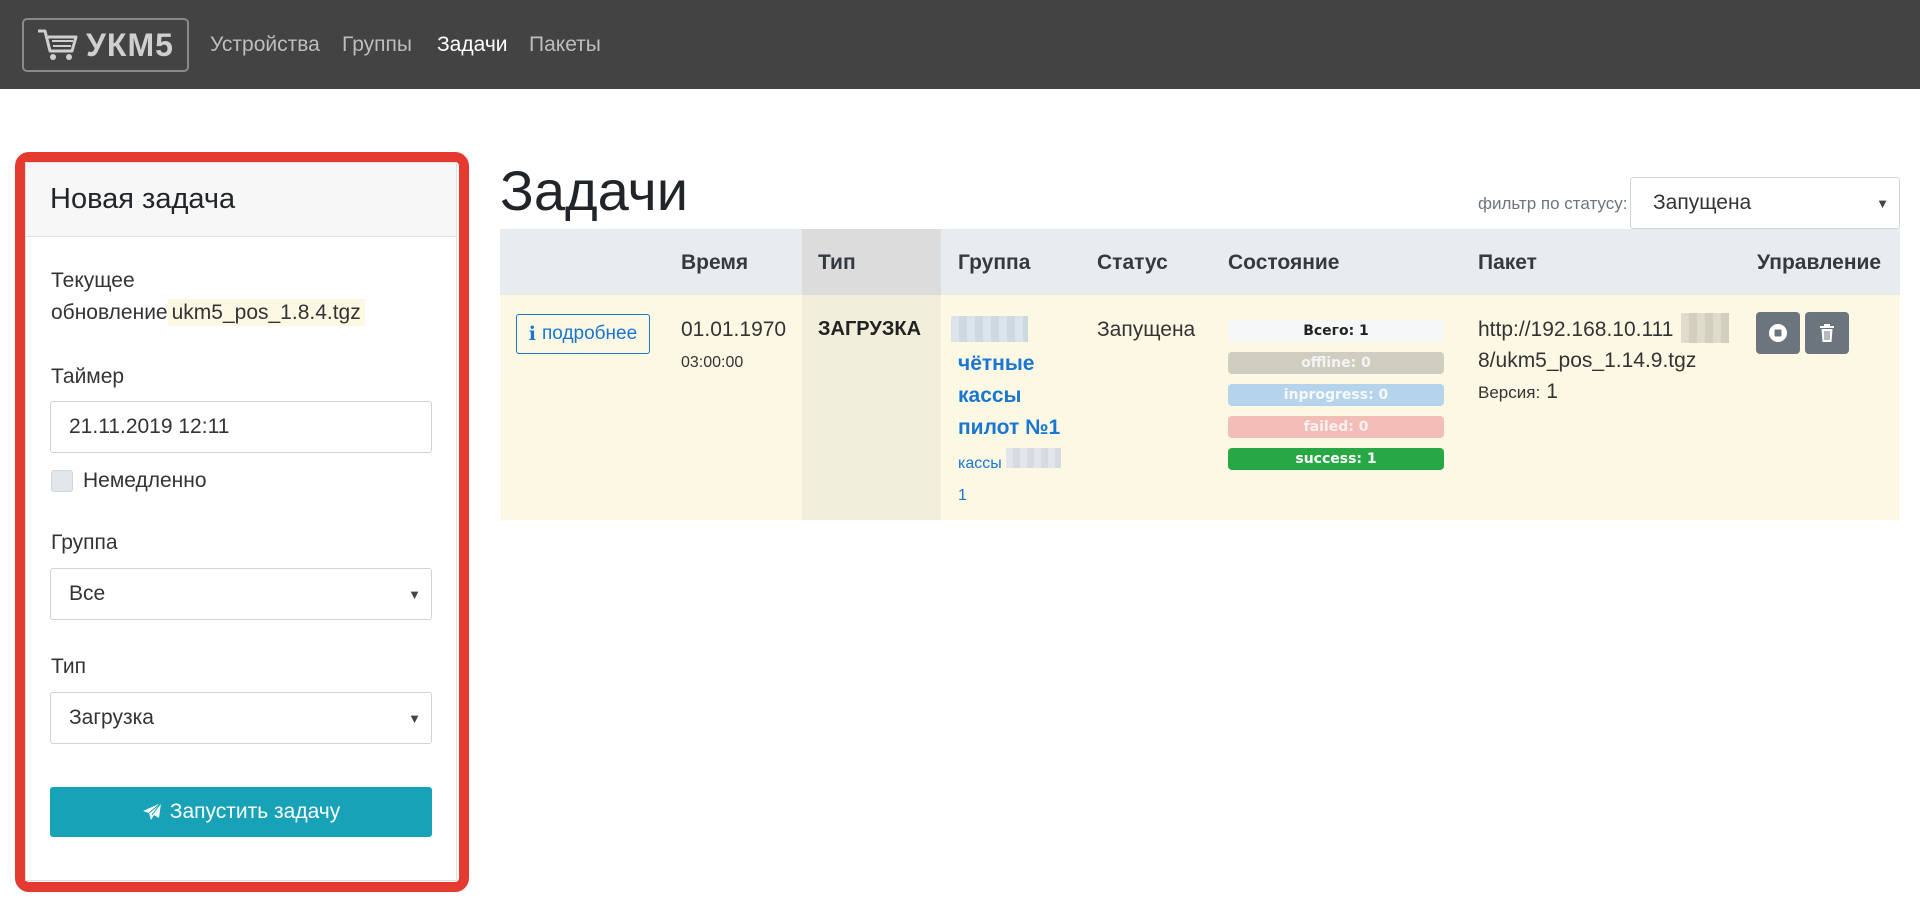 The height and width of the screenshot is (907, 1920). I want to click on brand-logo: УКМ5, so click(105, 45).